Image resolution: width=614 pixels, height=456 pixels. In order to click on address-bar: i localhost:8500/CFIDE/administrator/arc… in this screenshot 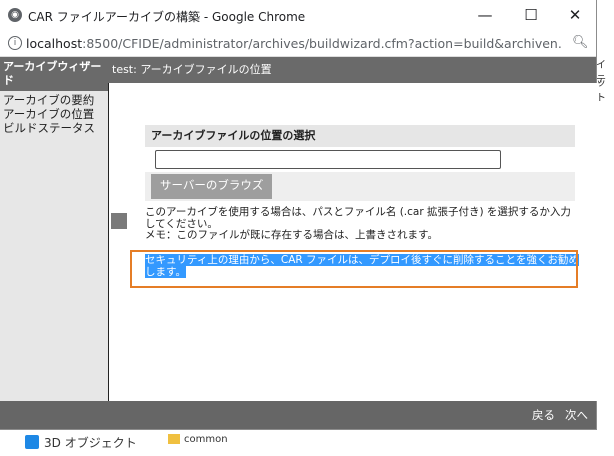, I will do `click(298, 44)`.